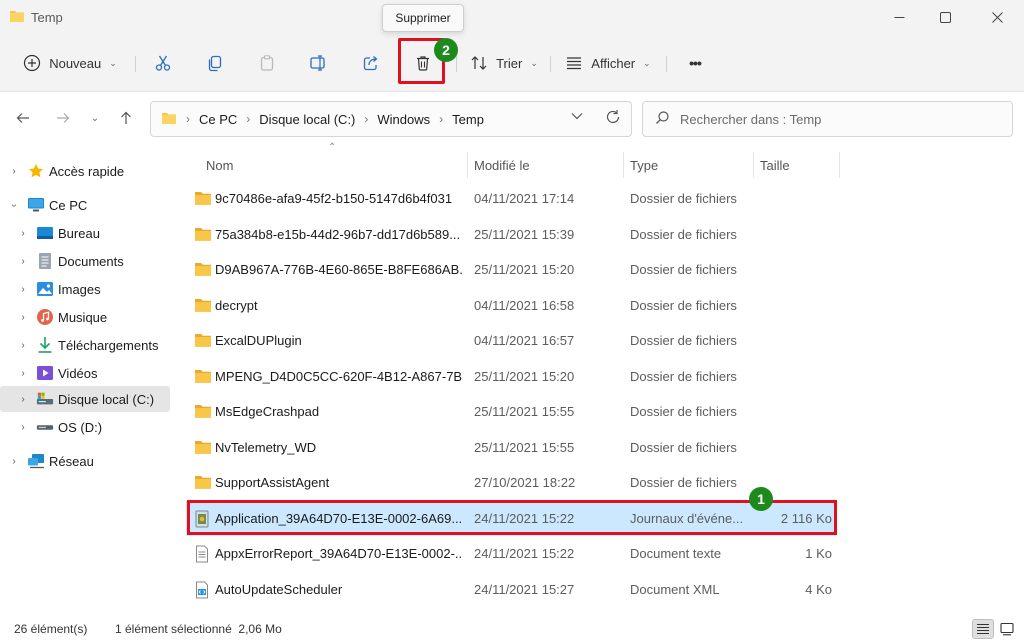 The image size is (1024, 642). Describe the element at coordinates (218, 119) in the screenshot. I see `breadcrumb-ce-pc: Ce PC` at that location.